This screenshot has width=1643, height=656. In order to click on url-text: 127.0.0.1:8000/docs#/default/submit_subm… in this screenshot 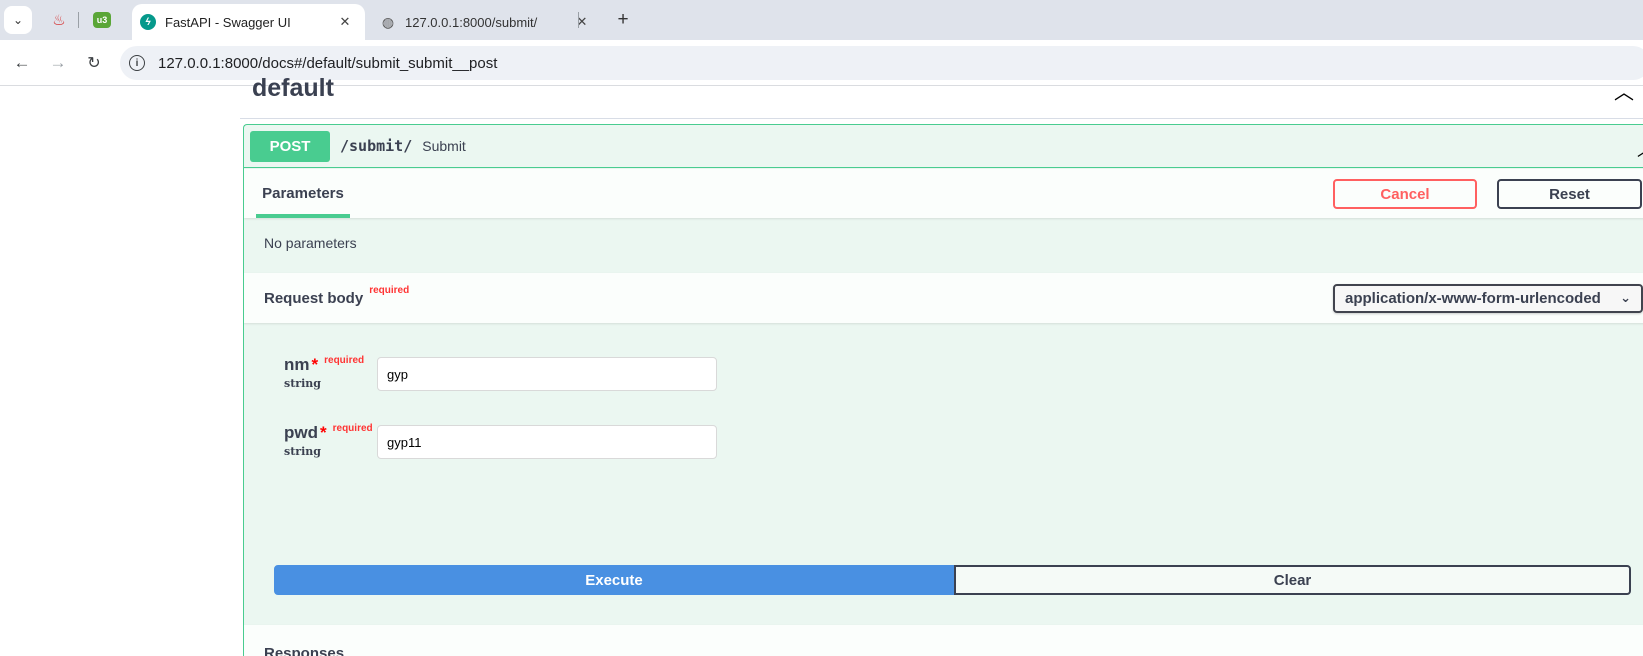, I will do `click(328, 63)`.